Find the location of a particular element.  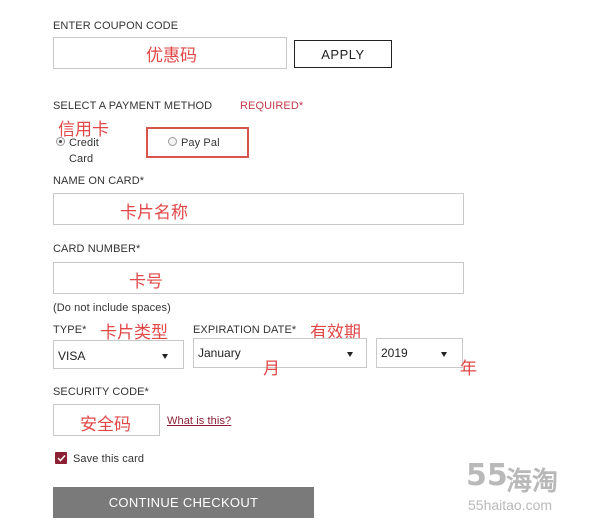

credit-card-label-2: Card is located at coordinates (81, 159).